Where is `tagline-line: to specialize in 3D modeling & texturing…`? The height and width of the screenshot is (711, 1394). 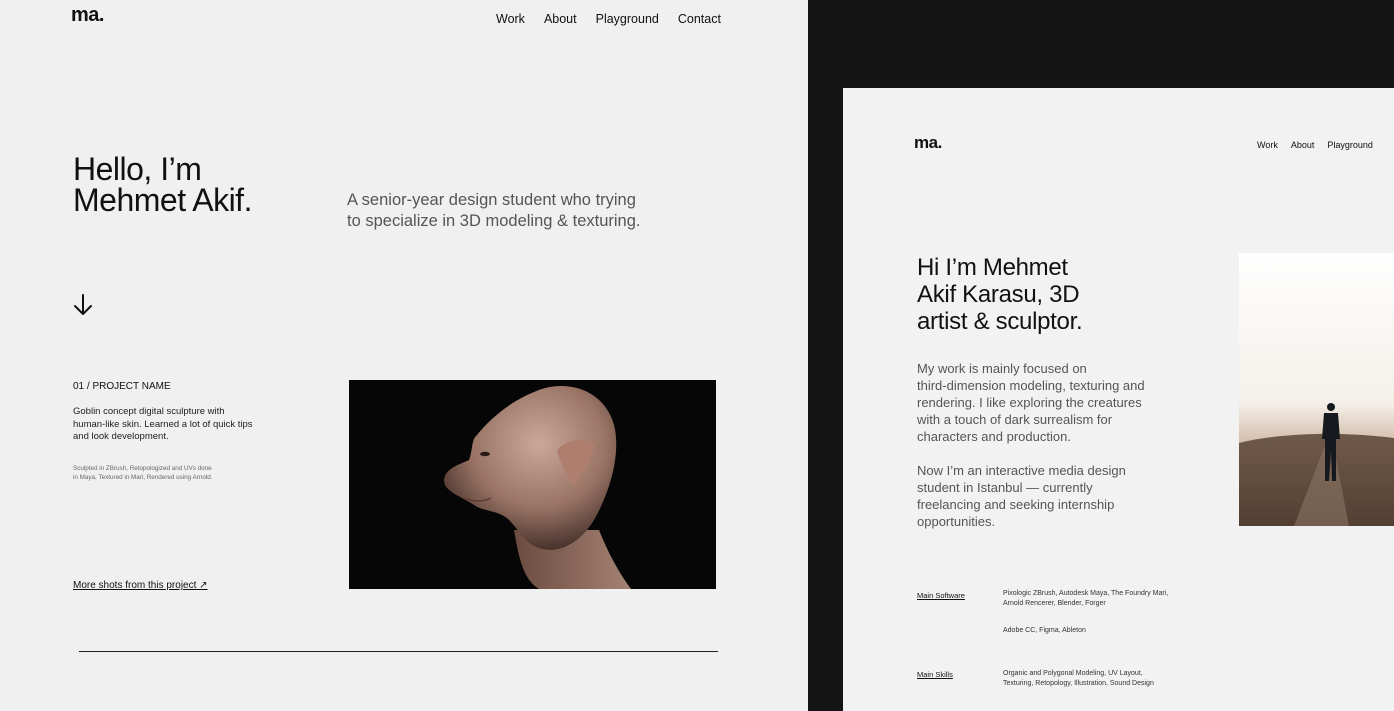 tagline-line: to specialize in 3D modeling & texturing… is located at coordinates (494, 221).